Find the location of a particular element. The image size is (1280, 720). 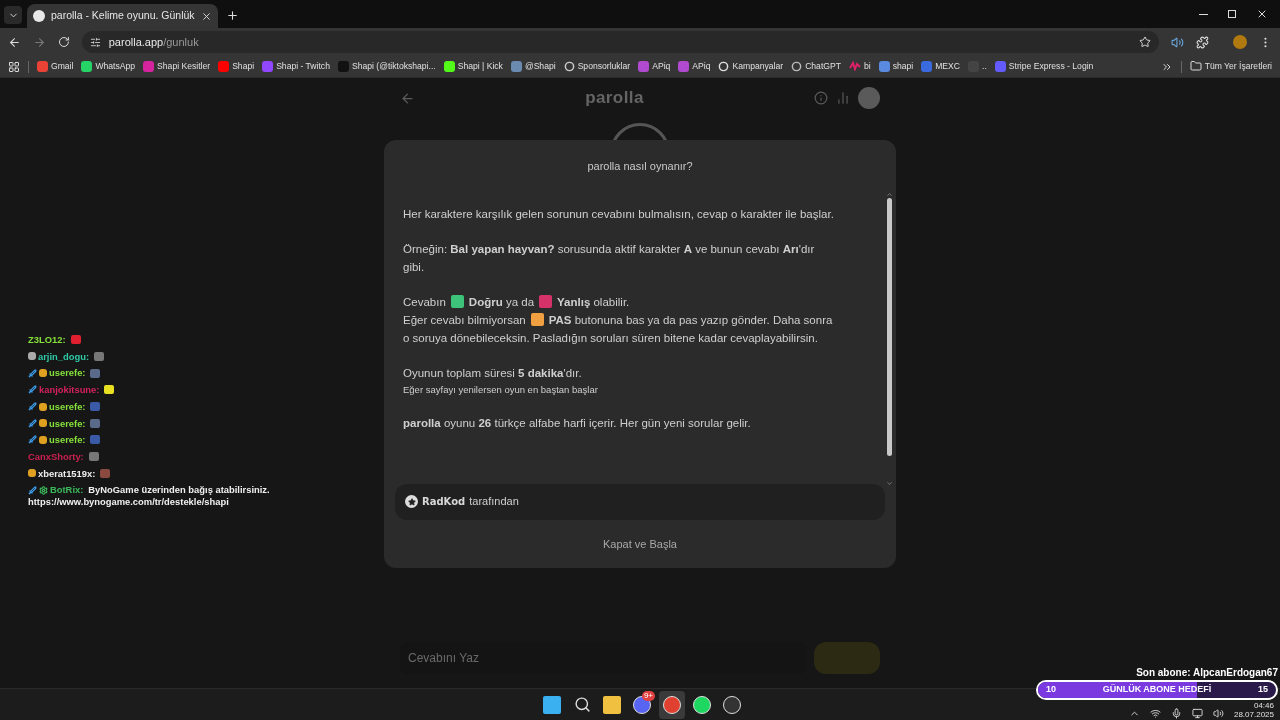

moneybag-icon is located at coordinates (32, 473).